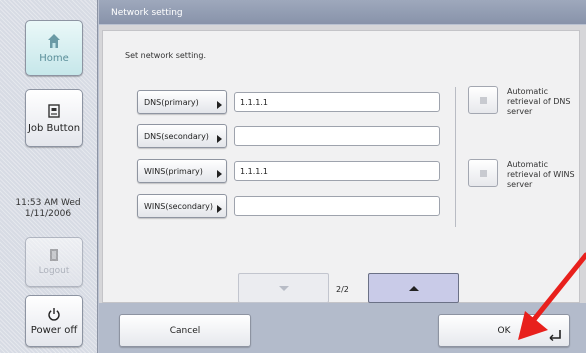 The height and width of the screenshot is (353, 586). I want to click on auto-dns-checkbox, so click(483, 100).